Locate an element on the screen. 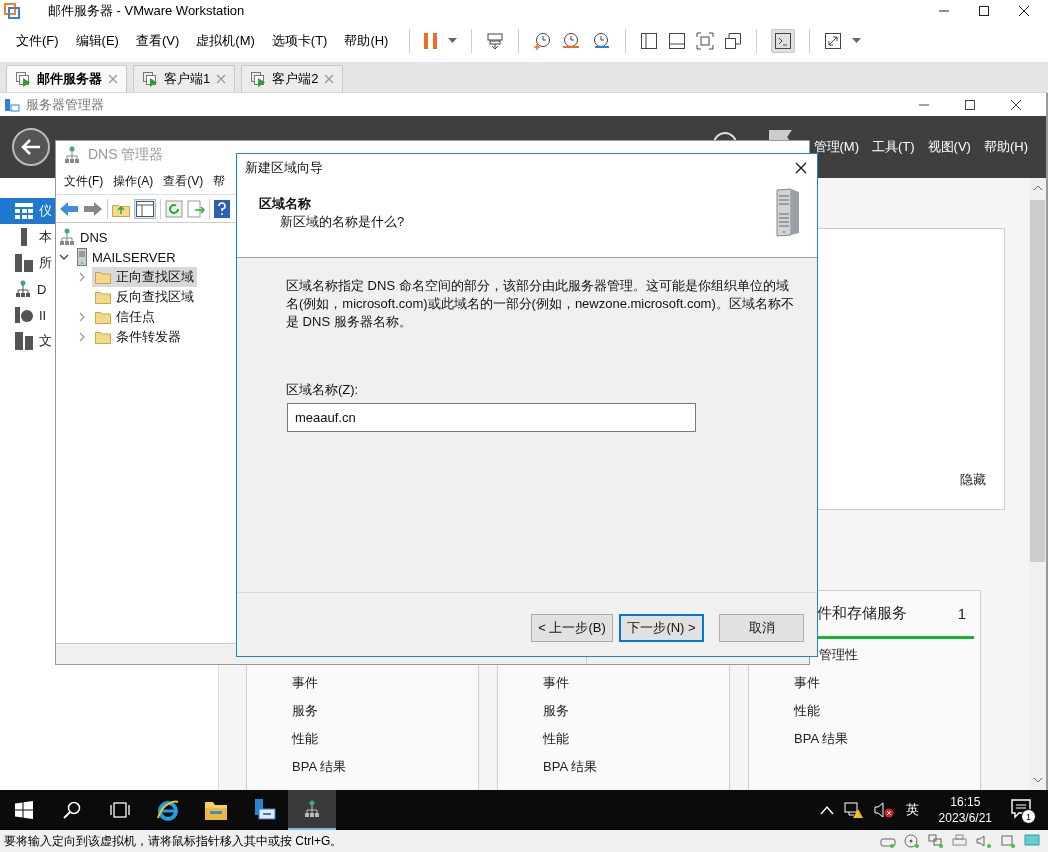 This screenshot has width=1048, height=852. back-button is located at coordinates (31, 147).